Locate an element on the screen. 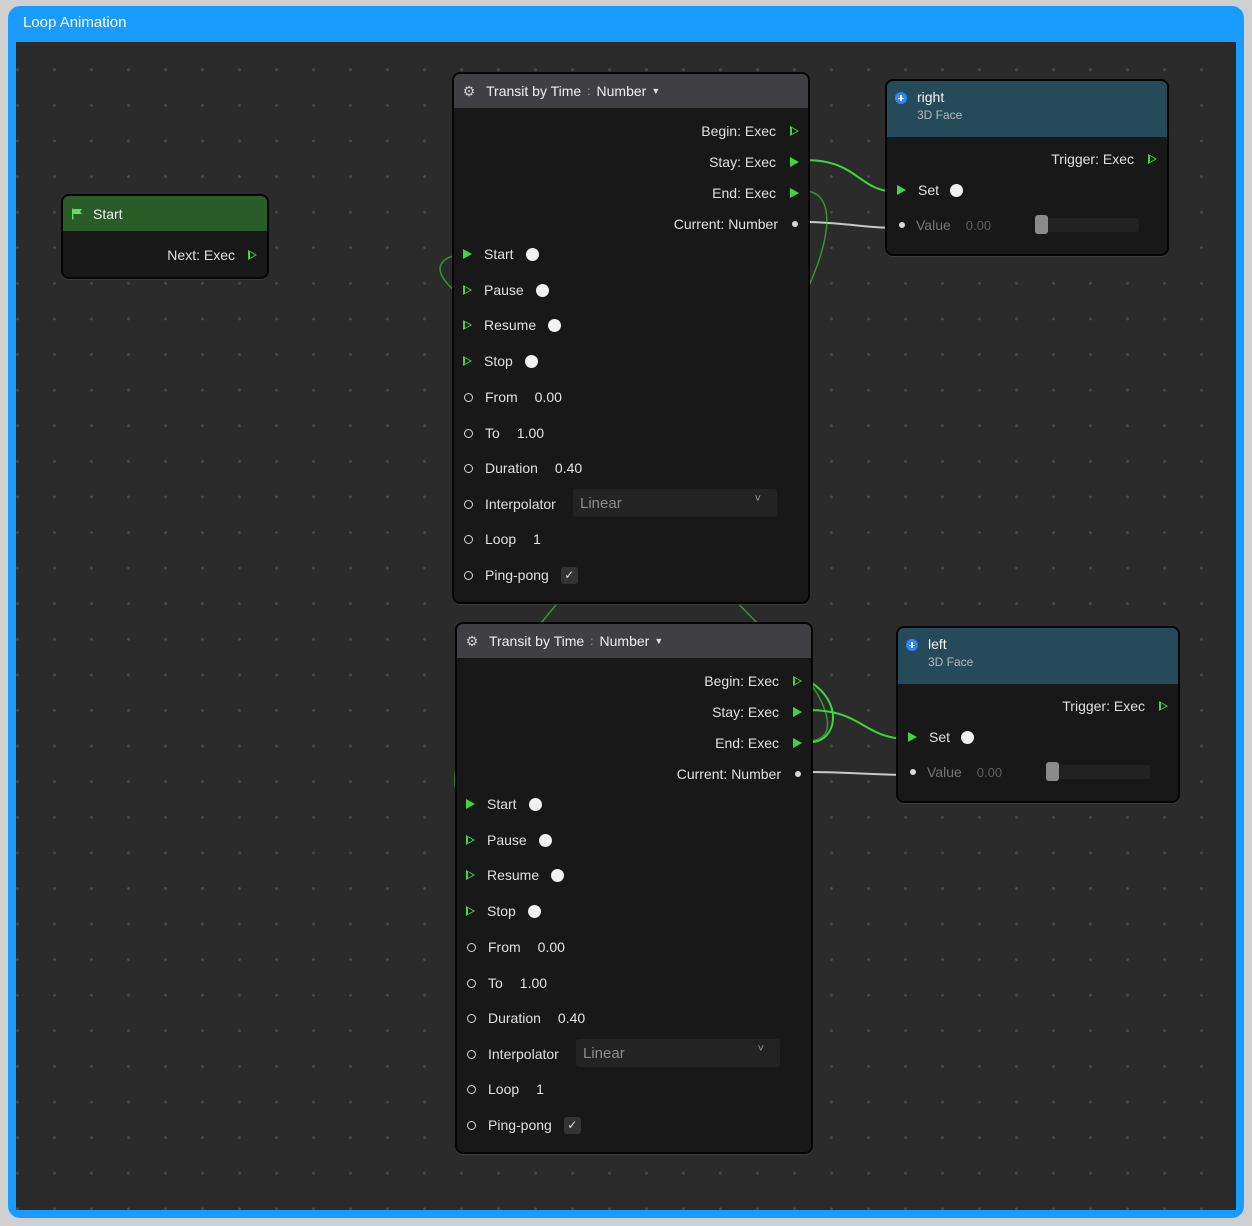 The image size is (1252, 1226). face-node-right: right 3D Face Trigger: Exec Set Value 0.00 is located at coordinates (1027, 167).